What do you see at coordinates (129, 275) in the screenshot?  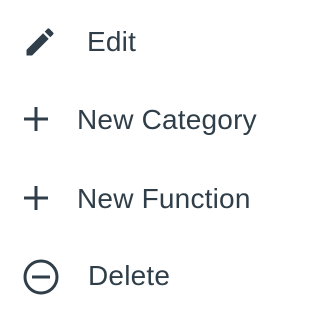 I see `menu-item-label: Delete` at bounding box center [129, 275].